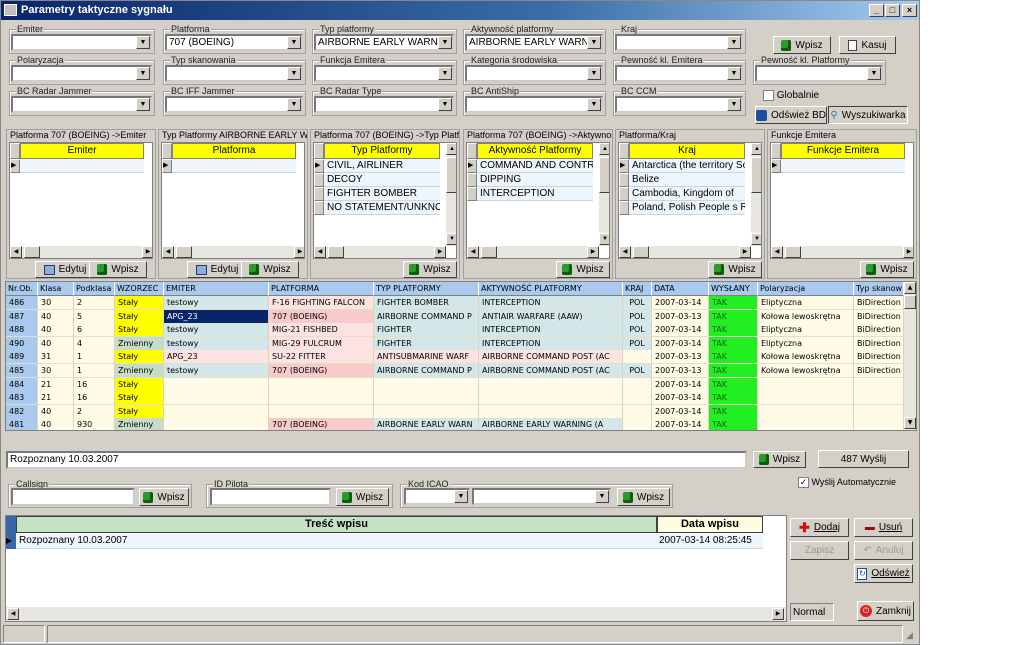 The height and width of the screenshot is (645, 1024). What do you see at coordinates (22, 424) in the screenshot?
I see `cell-nrob: 481` at bounding box center [22, 424].